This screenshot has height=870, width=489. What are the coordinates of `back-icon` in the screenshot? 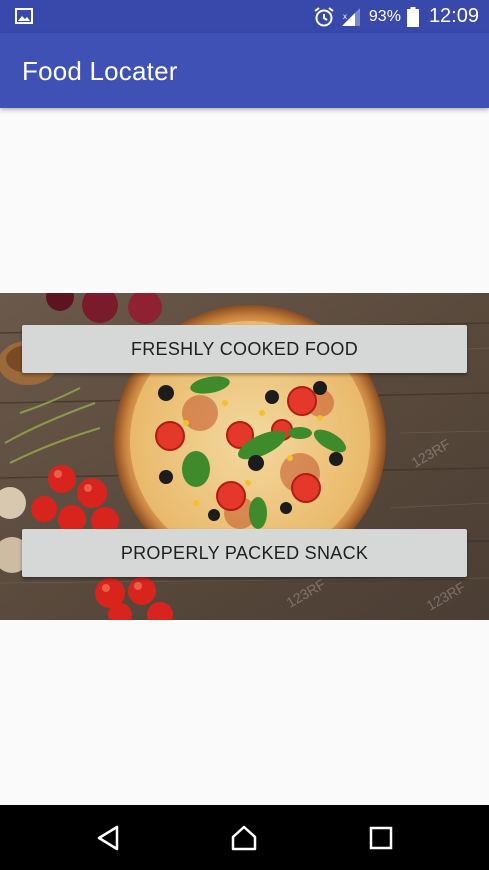 It's located at (110, 838).